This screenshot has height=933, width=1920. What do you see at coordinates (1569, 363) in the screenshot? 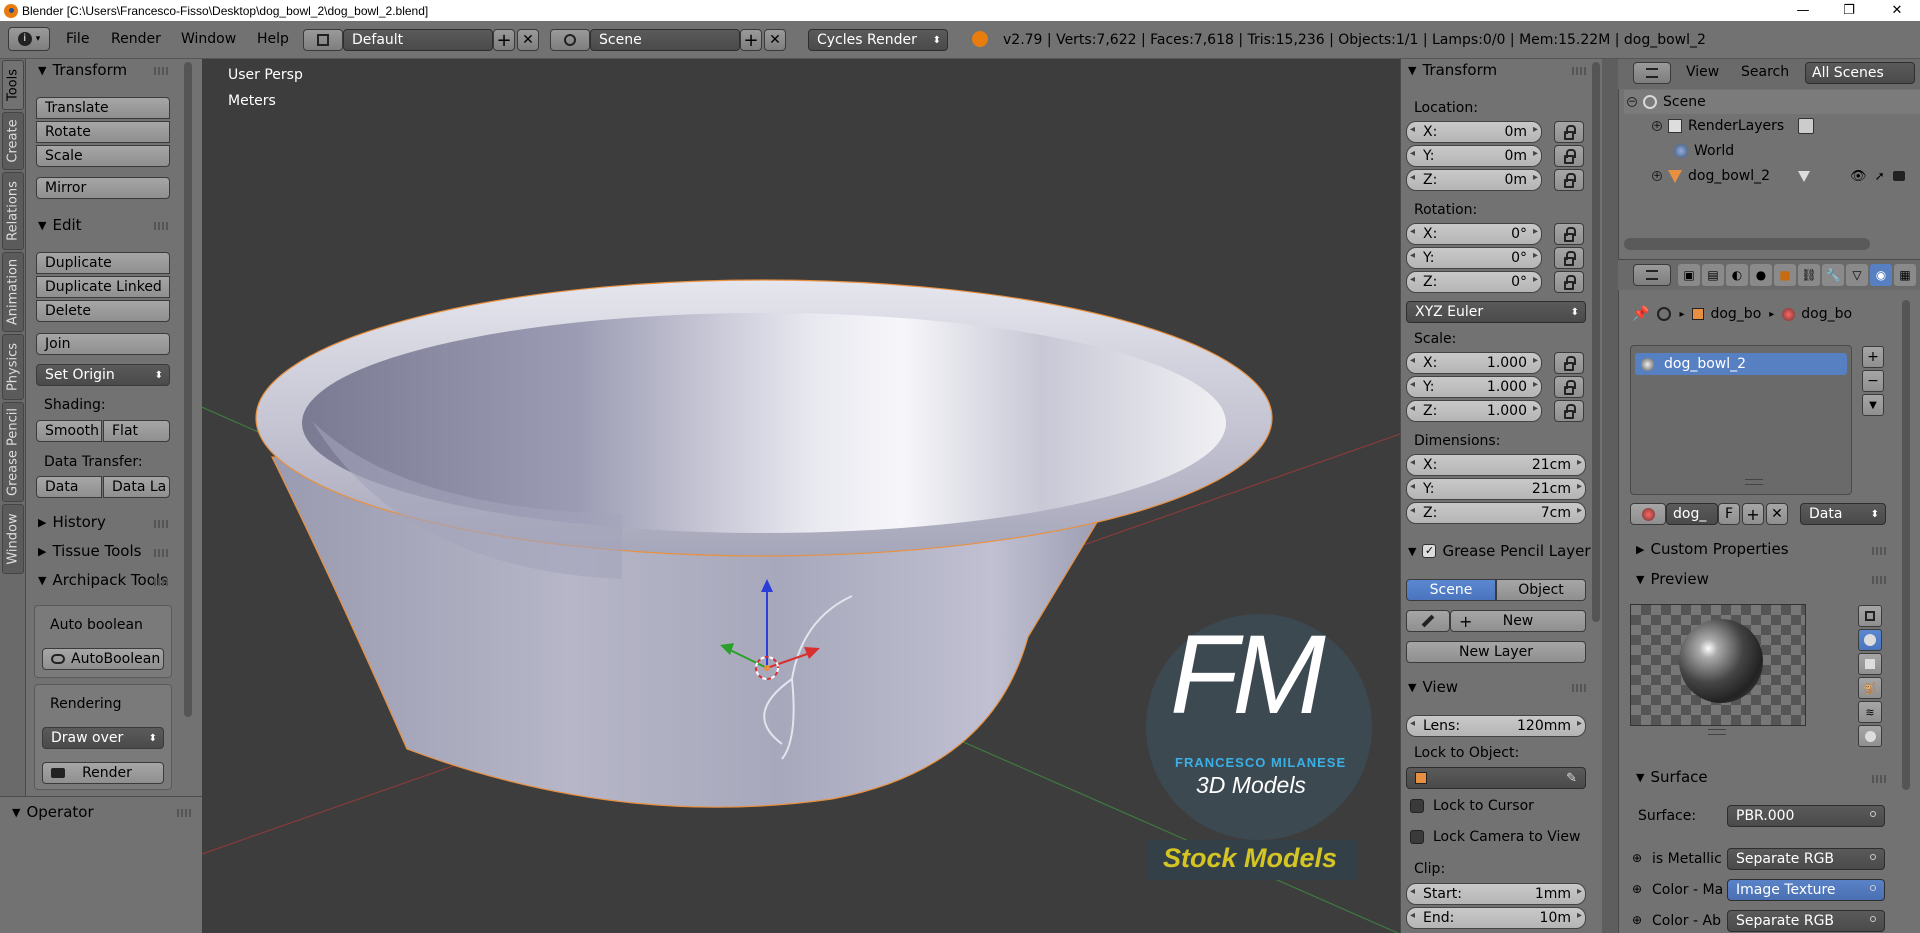
I see `lock-scale-x` at bounding box center [1569, 363].